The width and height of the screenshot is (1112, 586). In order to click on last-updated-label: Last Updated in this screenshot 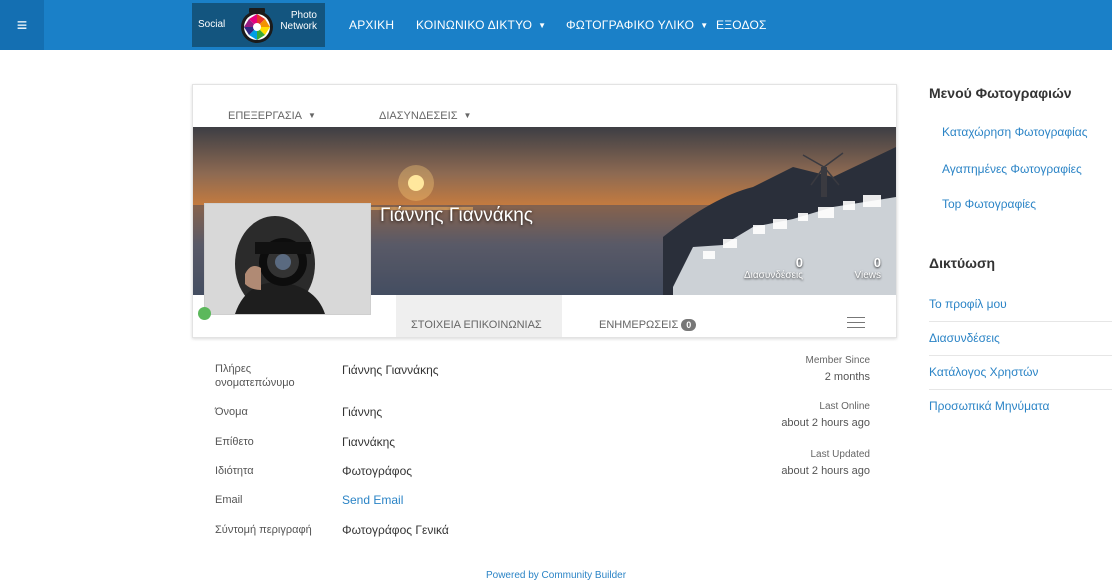, I will do `click(840, 454)`.